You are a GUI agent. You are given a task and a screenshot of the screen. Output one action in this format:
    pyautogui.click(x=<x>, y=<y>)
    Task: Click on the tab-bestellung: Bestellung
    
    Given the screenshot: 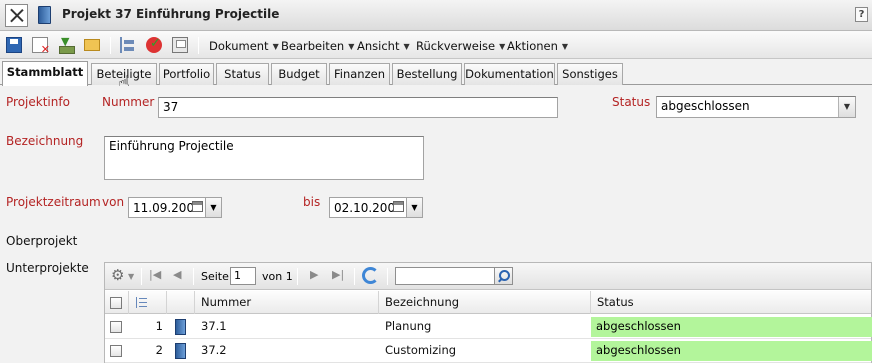 What is the action you would take?
    pyautogui.click(x=427, y=74)
    